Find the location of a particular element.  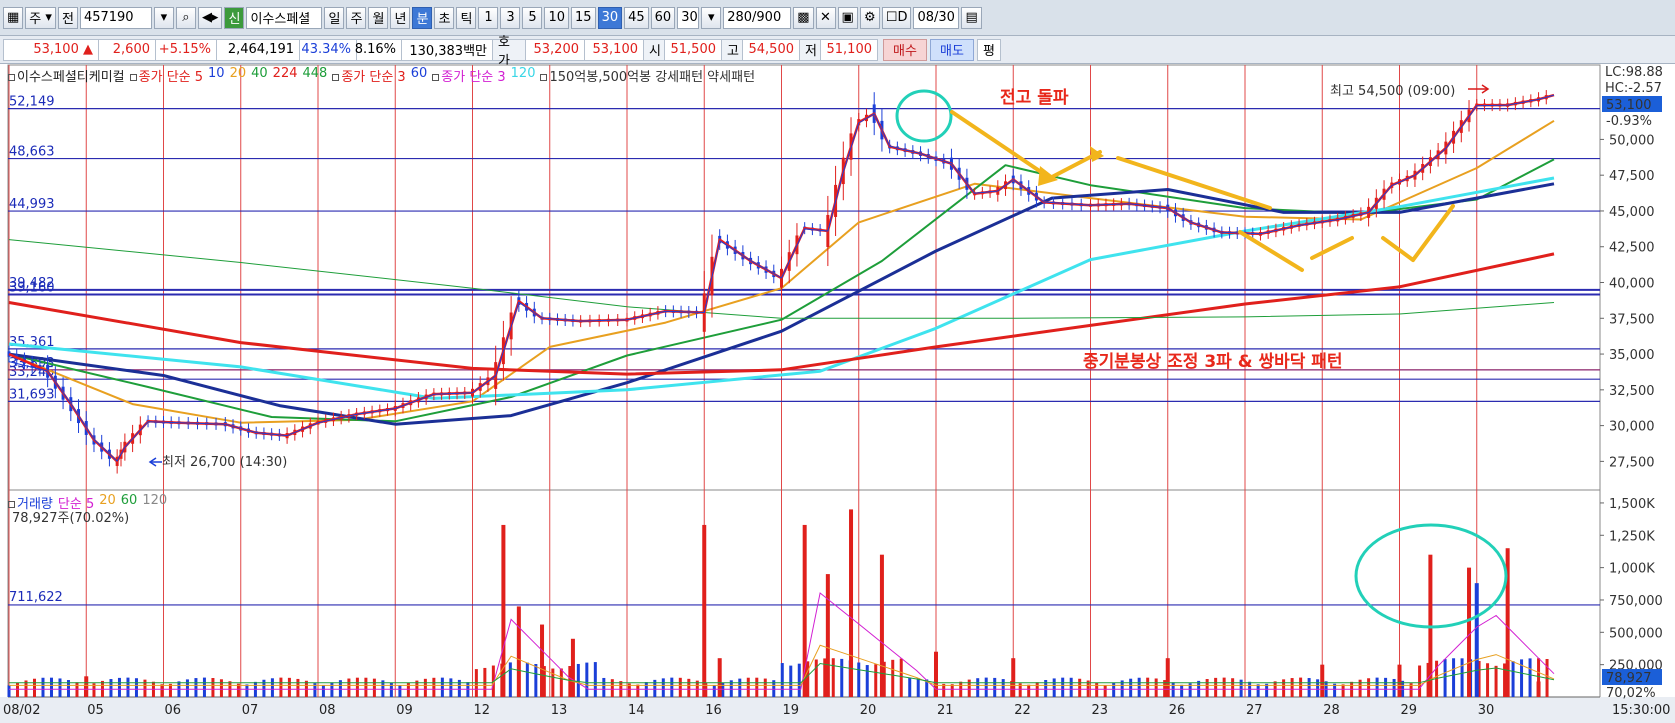

volume-legend-item-4: 120 is located at coordinates (154, 502).